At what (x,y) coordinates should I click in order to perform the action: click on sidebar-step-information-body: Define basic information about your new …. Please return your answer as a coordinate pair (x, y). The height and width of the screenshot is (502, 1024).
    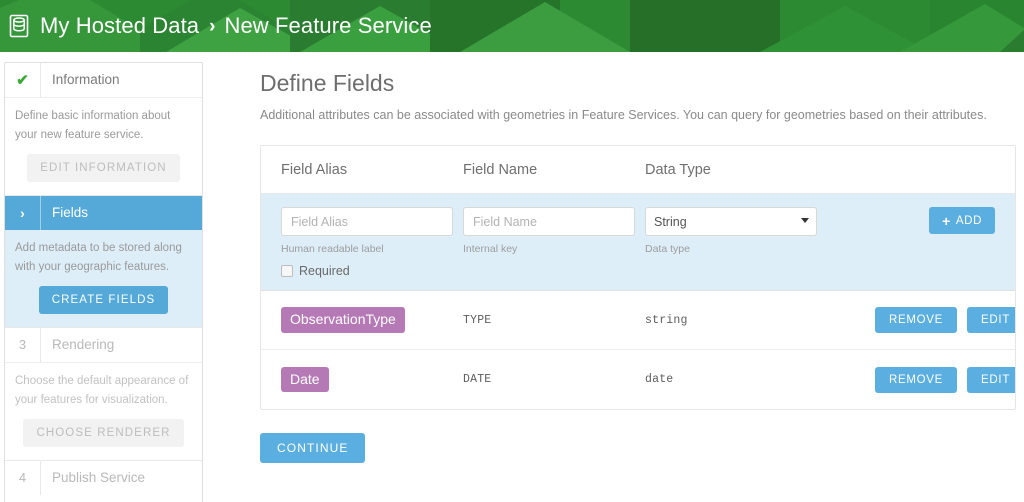
    Looking at the image, I should click on (103, 146).